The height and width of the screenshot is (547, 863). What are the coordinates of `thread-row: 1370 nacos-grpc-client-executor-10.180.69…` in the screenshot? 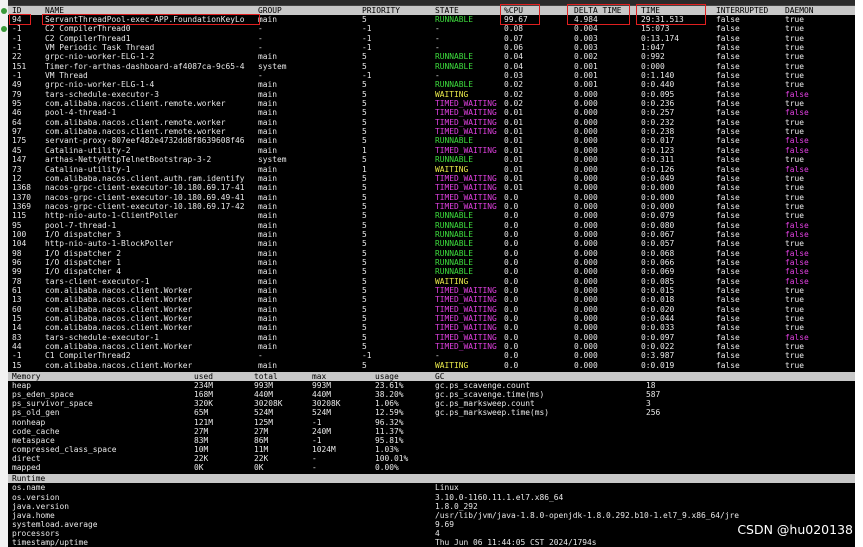 It's located at (431, 197).